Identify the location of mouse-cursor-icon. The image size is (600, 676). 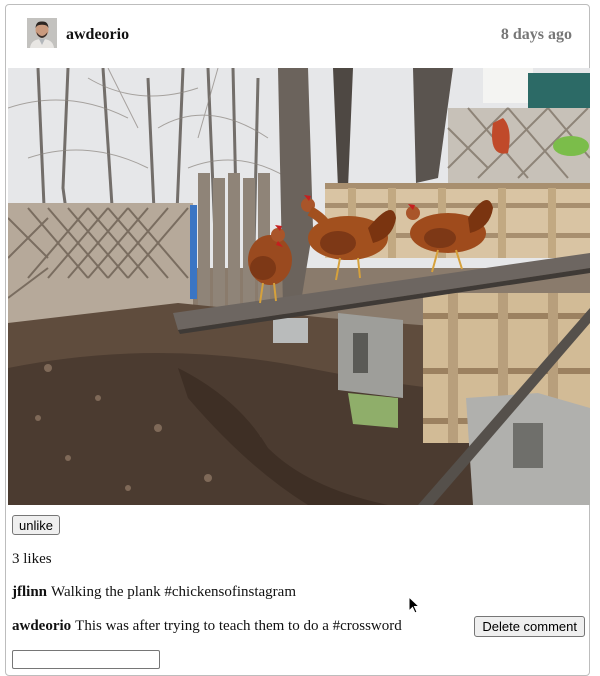
(414, 605).